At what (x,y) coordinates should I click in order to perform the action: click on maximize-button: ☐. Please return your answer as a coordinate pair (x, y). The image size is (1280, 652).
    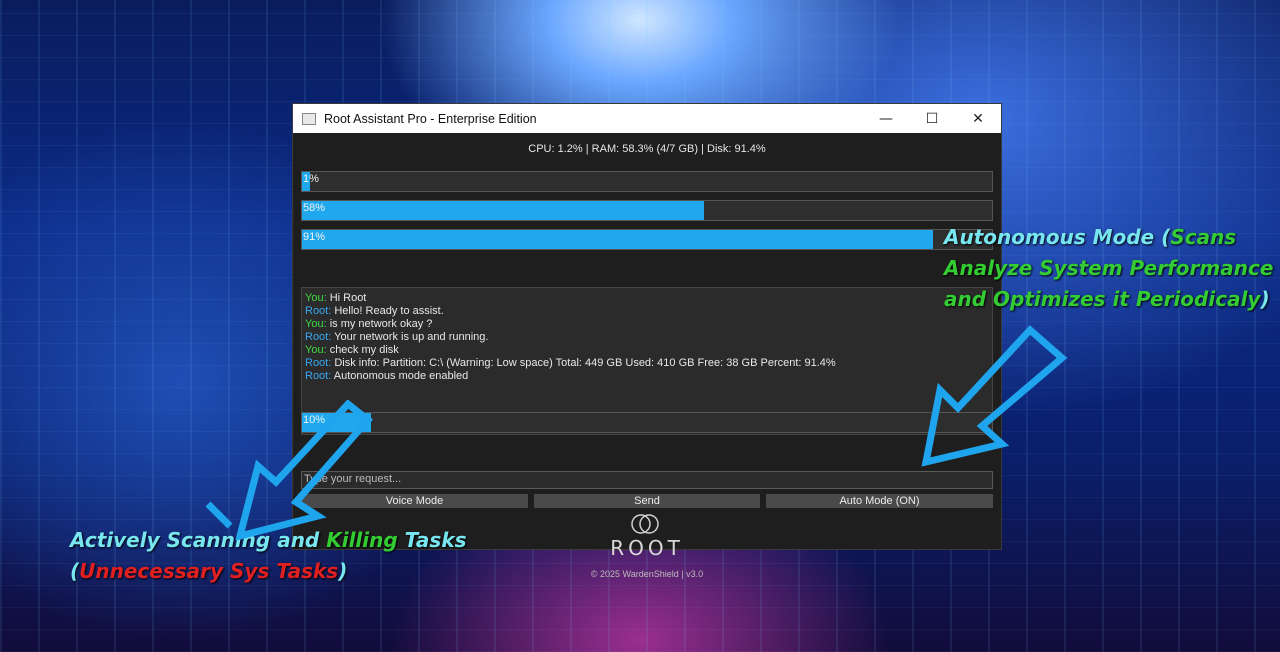
    Looking at the image, I should click on (932, 118).